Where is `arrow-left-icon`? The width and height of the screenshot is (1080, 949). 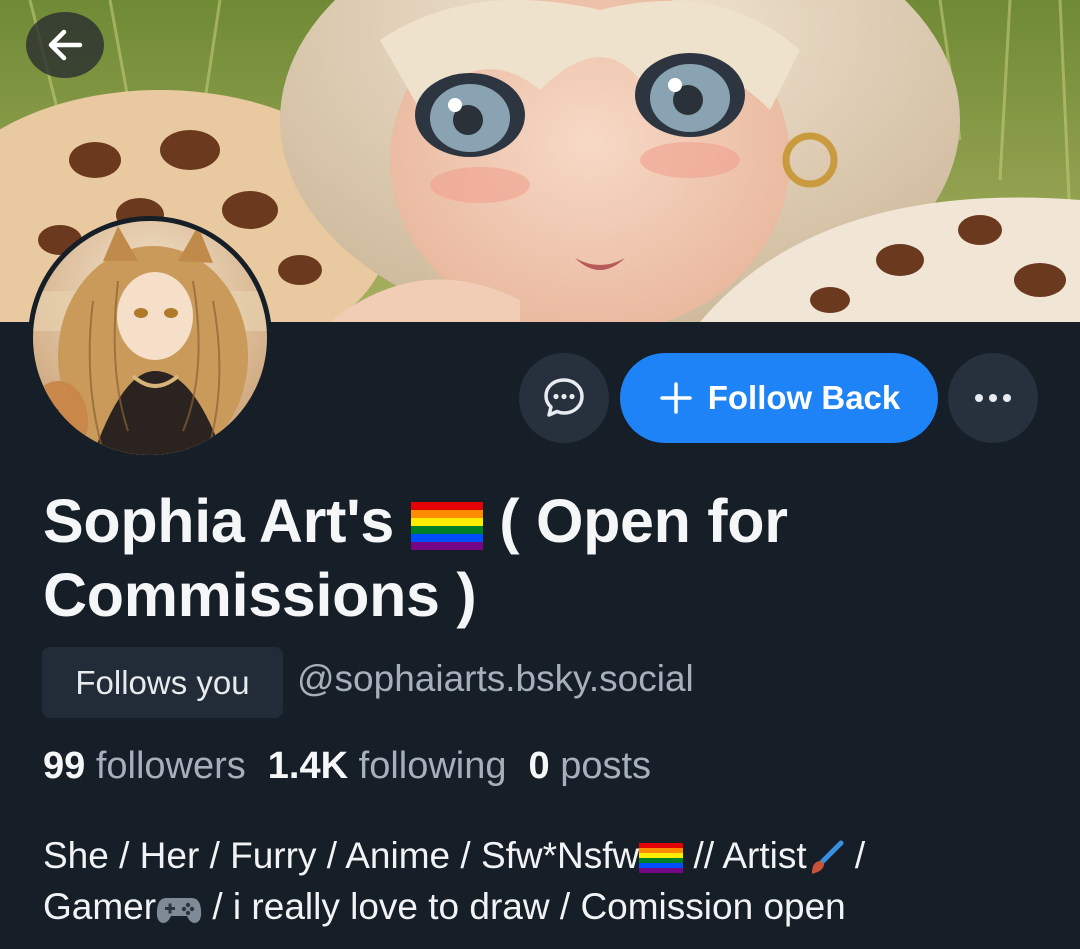 arrow-left-icon is located at coordinates (65, 45).